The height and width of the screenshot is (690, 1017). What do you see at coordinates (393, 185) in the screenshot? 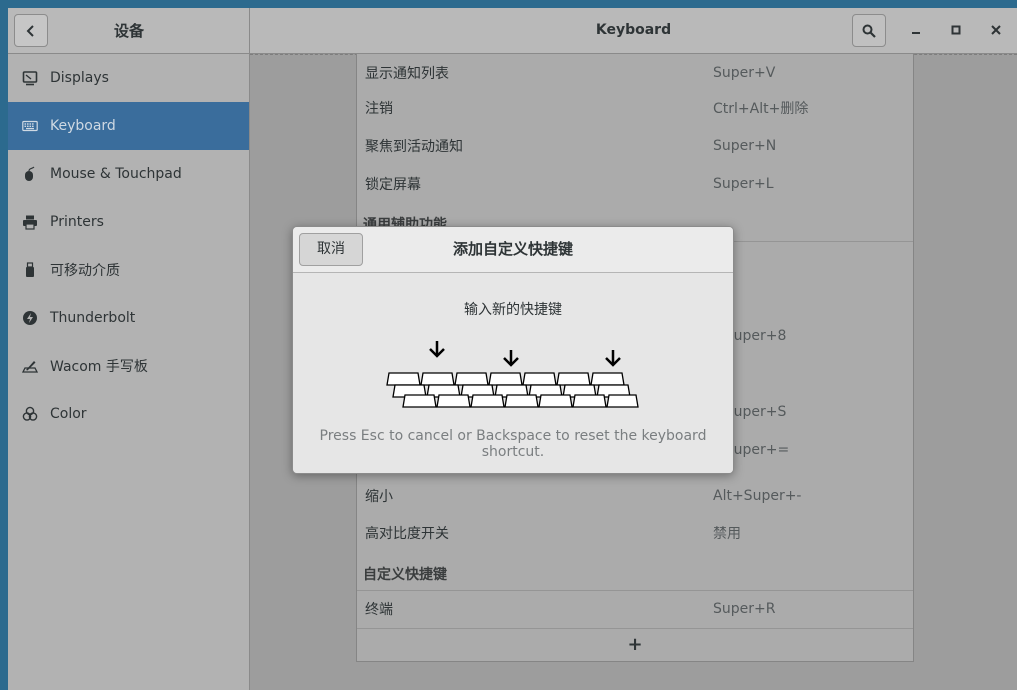
I see `shortcut-name: 锁定屏幕` at bounding box center [393, 185].